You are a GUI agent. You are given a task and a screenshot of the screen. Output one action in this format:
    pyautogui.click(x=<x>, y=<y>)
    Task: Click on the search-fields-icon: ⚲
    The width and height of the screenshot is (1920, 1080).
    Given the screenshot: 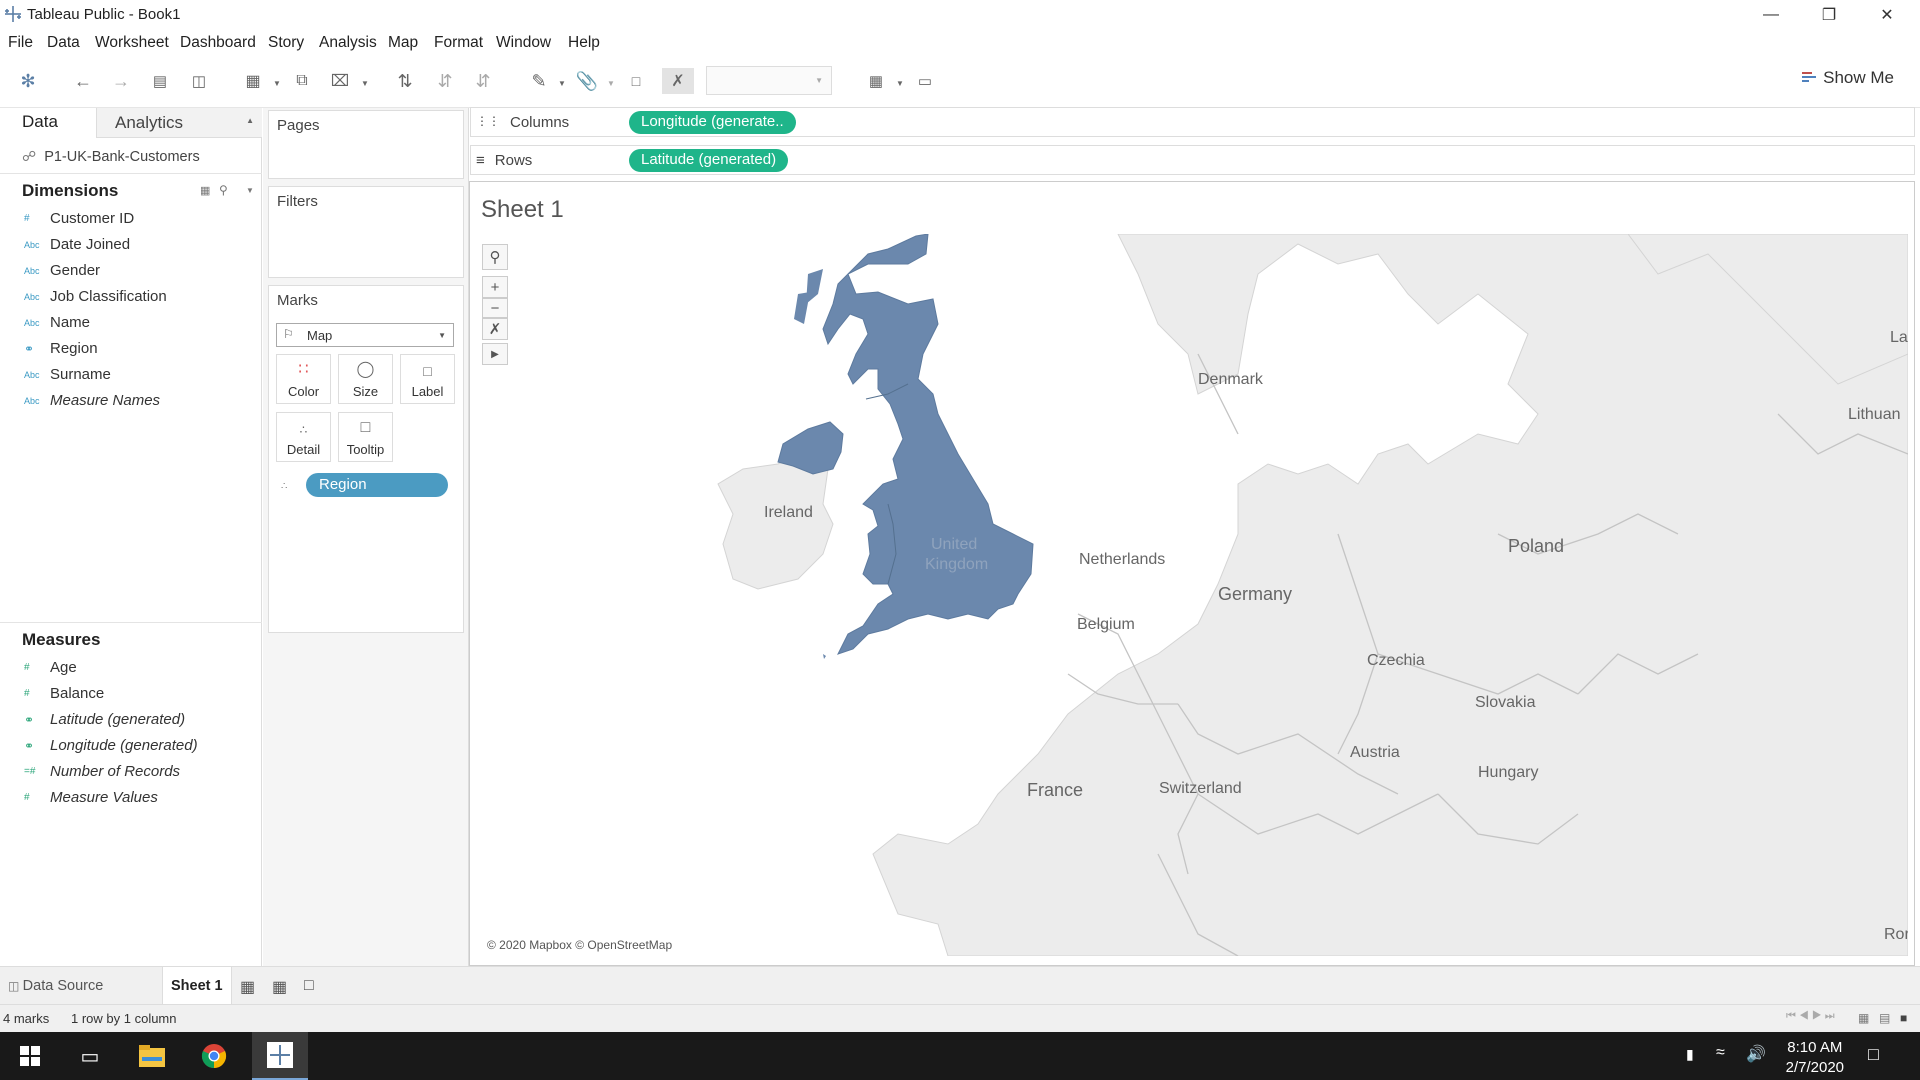 What is the action you would take?
    pyautogui.click(x=223, y=190)
    